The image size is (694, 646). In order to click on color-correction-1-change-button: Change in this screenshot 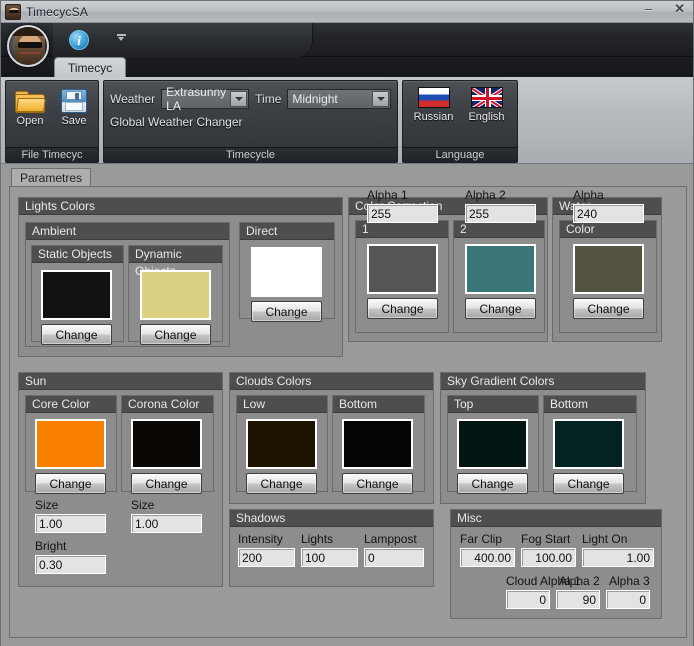, I will do `click(402, 308)`.